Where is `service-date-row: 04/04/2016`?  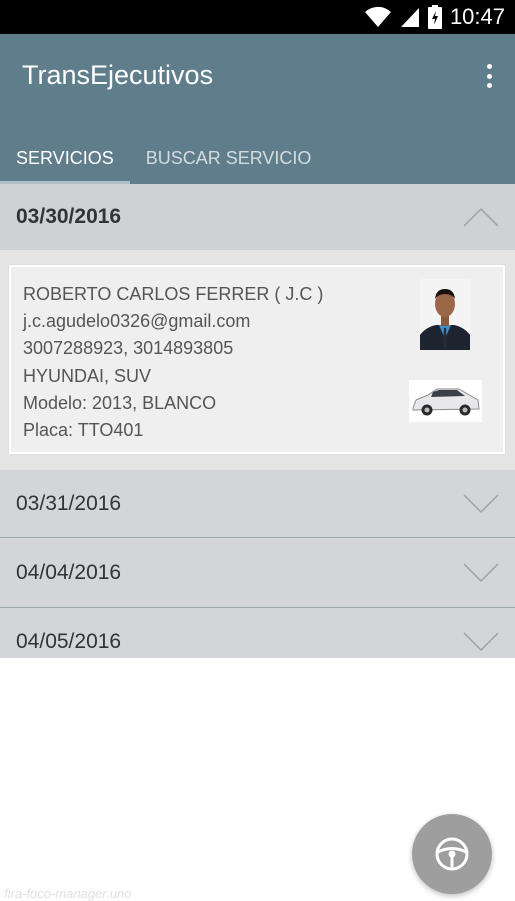
service-date-row: 04/04/2016 is located at coordinates (257, 573).